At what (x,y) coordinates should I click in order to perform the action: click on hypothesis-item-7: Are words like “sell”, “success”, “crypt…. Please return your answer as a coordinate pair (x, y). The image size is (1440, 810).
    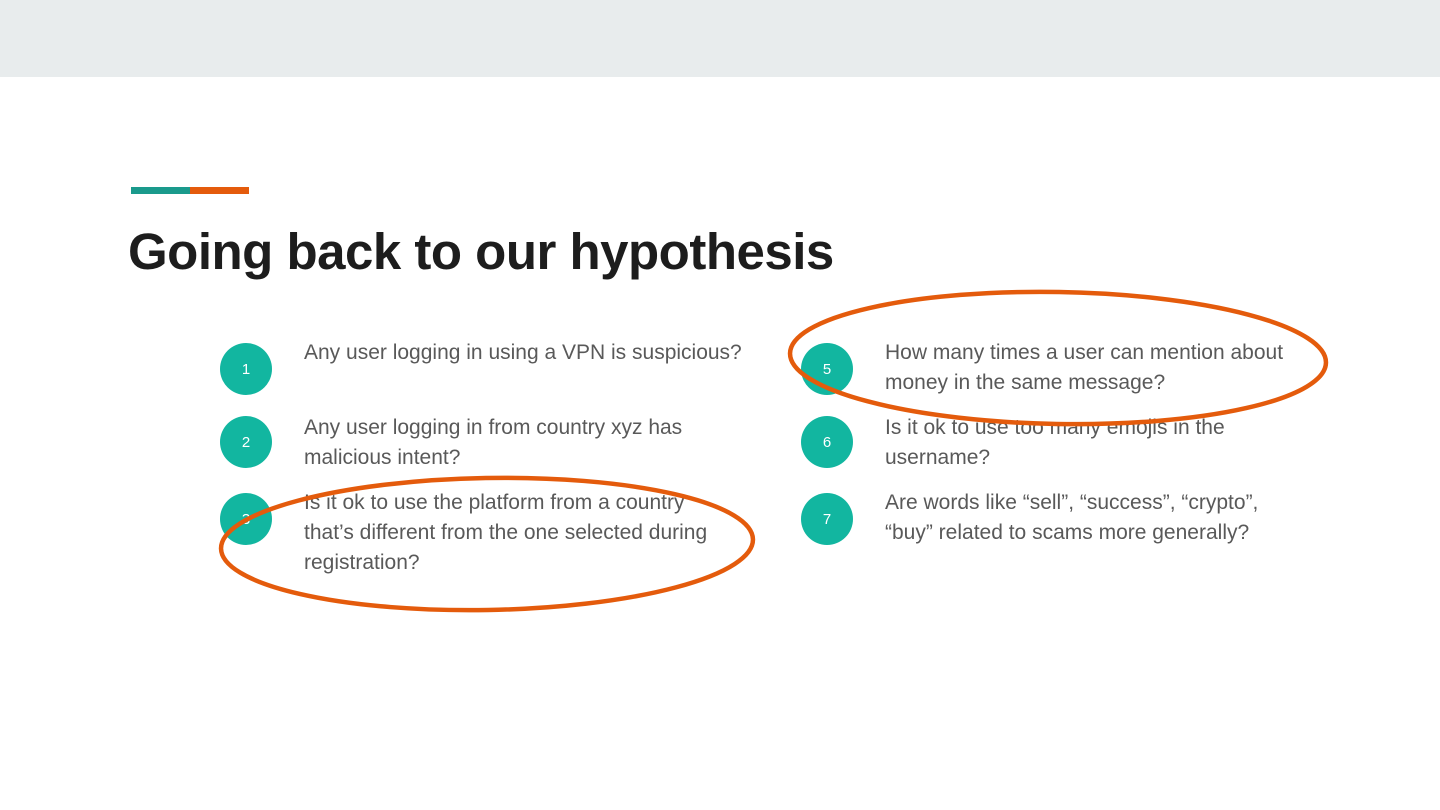
    Looking at the image, I should click on (1072, 517).